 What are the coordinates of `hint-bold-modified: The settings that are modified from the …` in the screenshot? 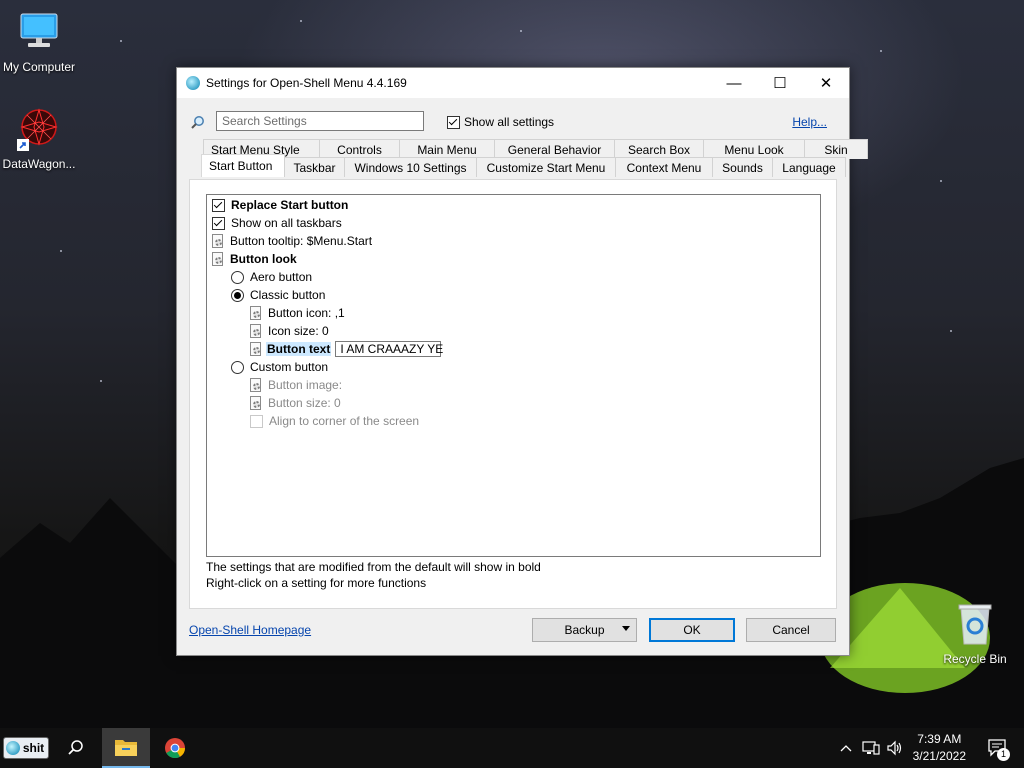 It's located at (373, 567).